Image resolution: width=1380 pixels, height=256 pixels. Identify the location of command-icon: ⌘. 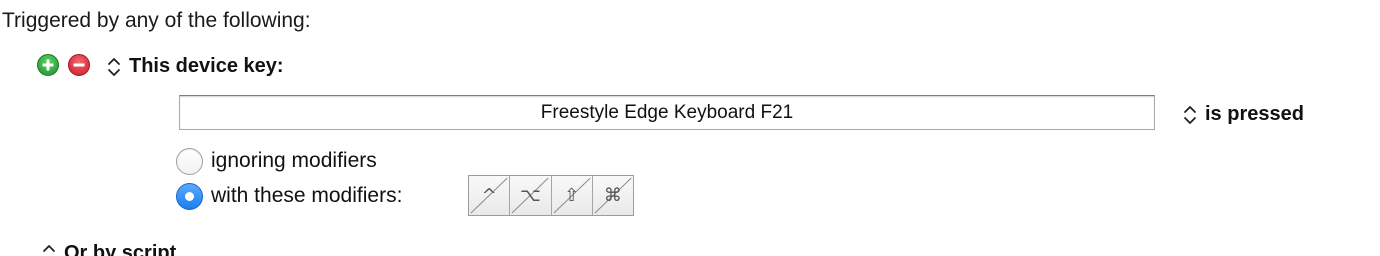
(612, 195).